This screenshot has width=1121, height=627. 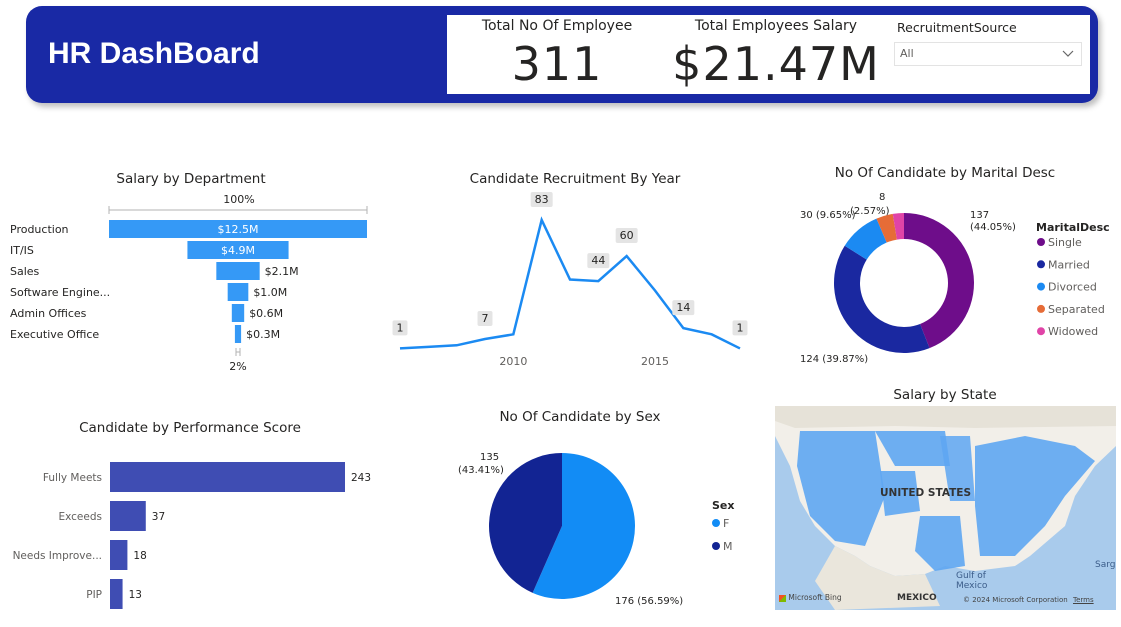 What do you see at coordinates (238, 229) in the screenshot?
I see `funnel-value-label: $12.5M` at bounding box center [238, 229].